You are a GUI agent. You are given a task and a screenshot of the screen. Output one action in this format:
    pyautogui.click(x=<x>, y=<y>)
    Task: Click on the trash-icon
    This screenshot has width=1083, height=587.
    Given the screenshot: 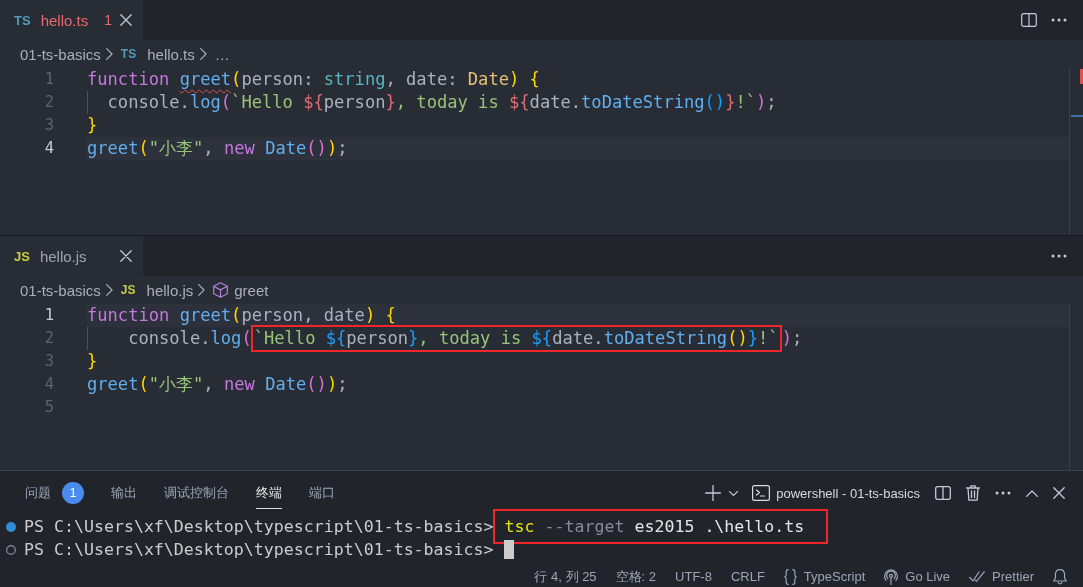 What is the action you would take?
    pyautogui.click(x=973, y=493)
    